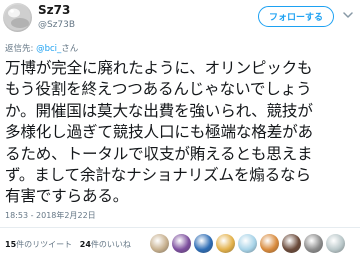  What do you see at coordinates (54, 10) in the screenshot?
I see `user-display-name: Sz73` at bounding box center [54, 10].